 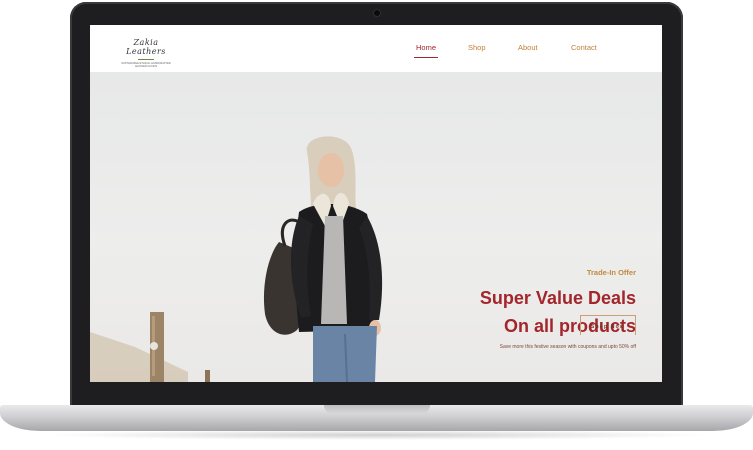 I want to click on camera-icon, so click(x=377, y=13).